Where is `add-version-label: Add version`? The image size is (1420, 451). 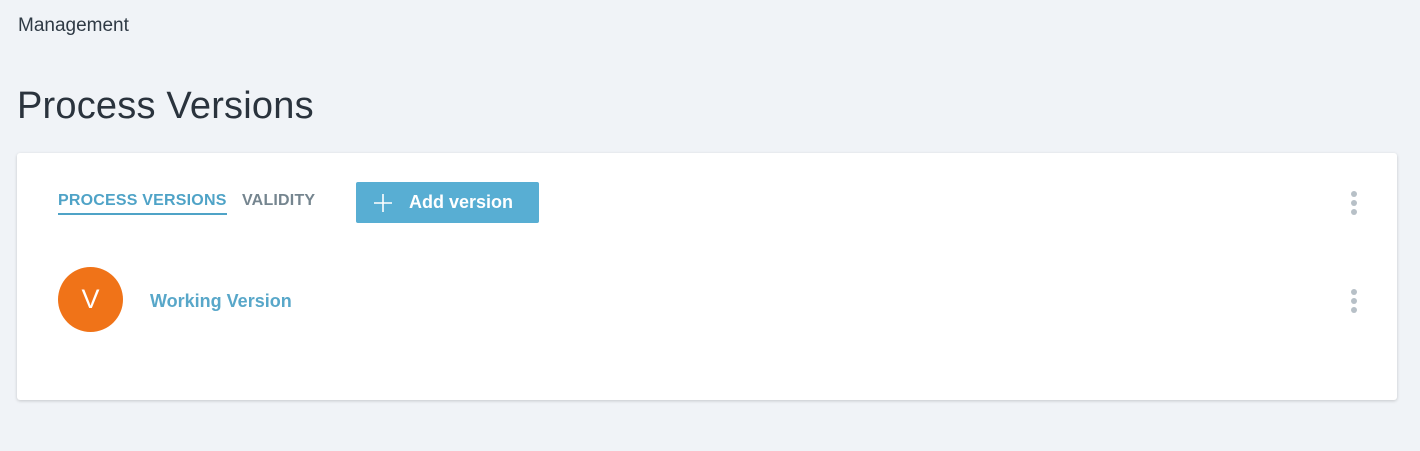 add-version-label: Add version is located at coordinates (461, 202).